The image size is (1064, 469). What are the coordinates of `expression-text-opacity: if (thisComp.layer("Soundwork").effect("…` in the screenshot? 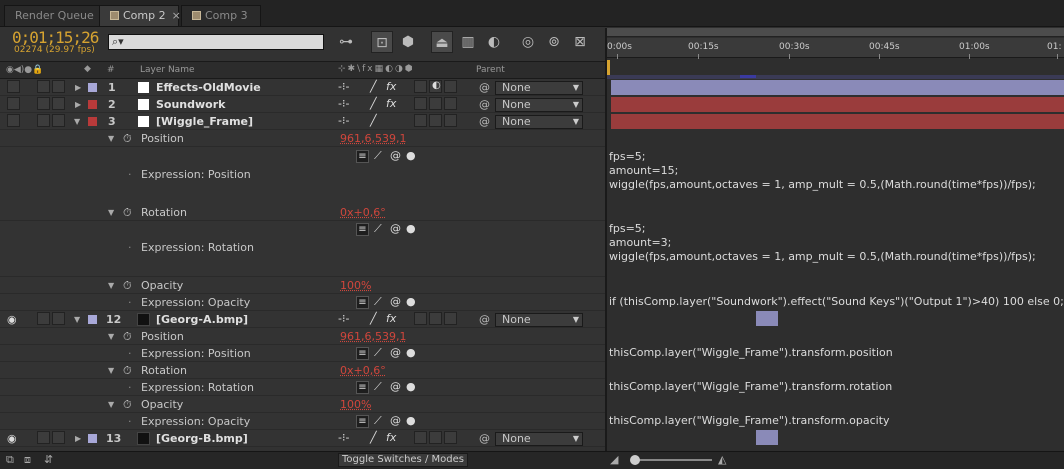 It's located at (836, 302).